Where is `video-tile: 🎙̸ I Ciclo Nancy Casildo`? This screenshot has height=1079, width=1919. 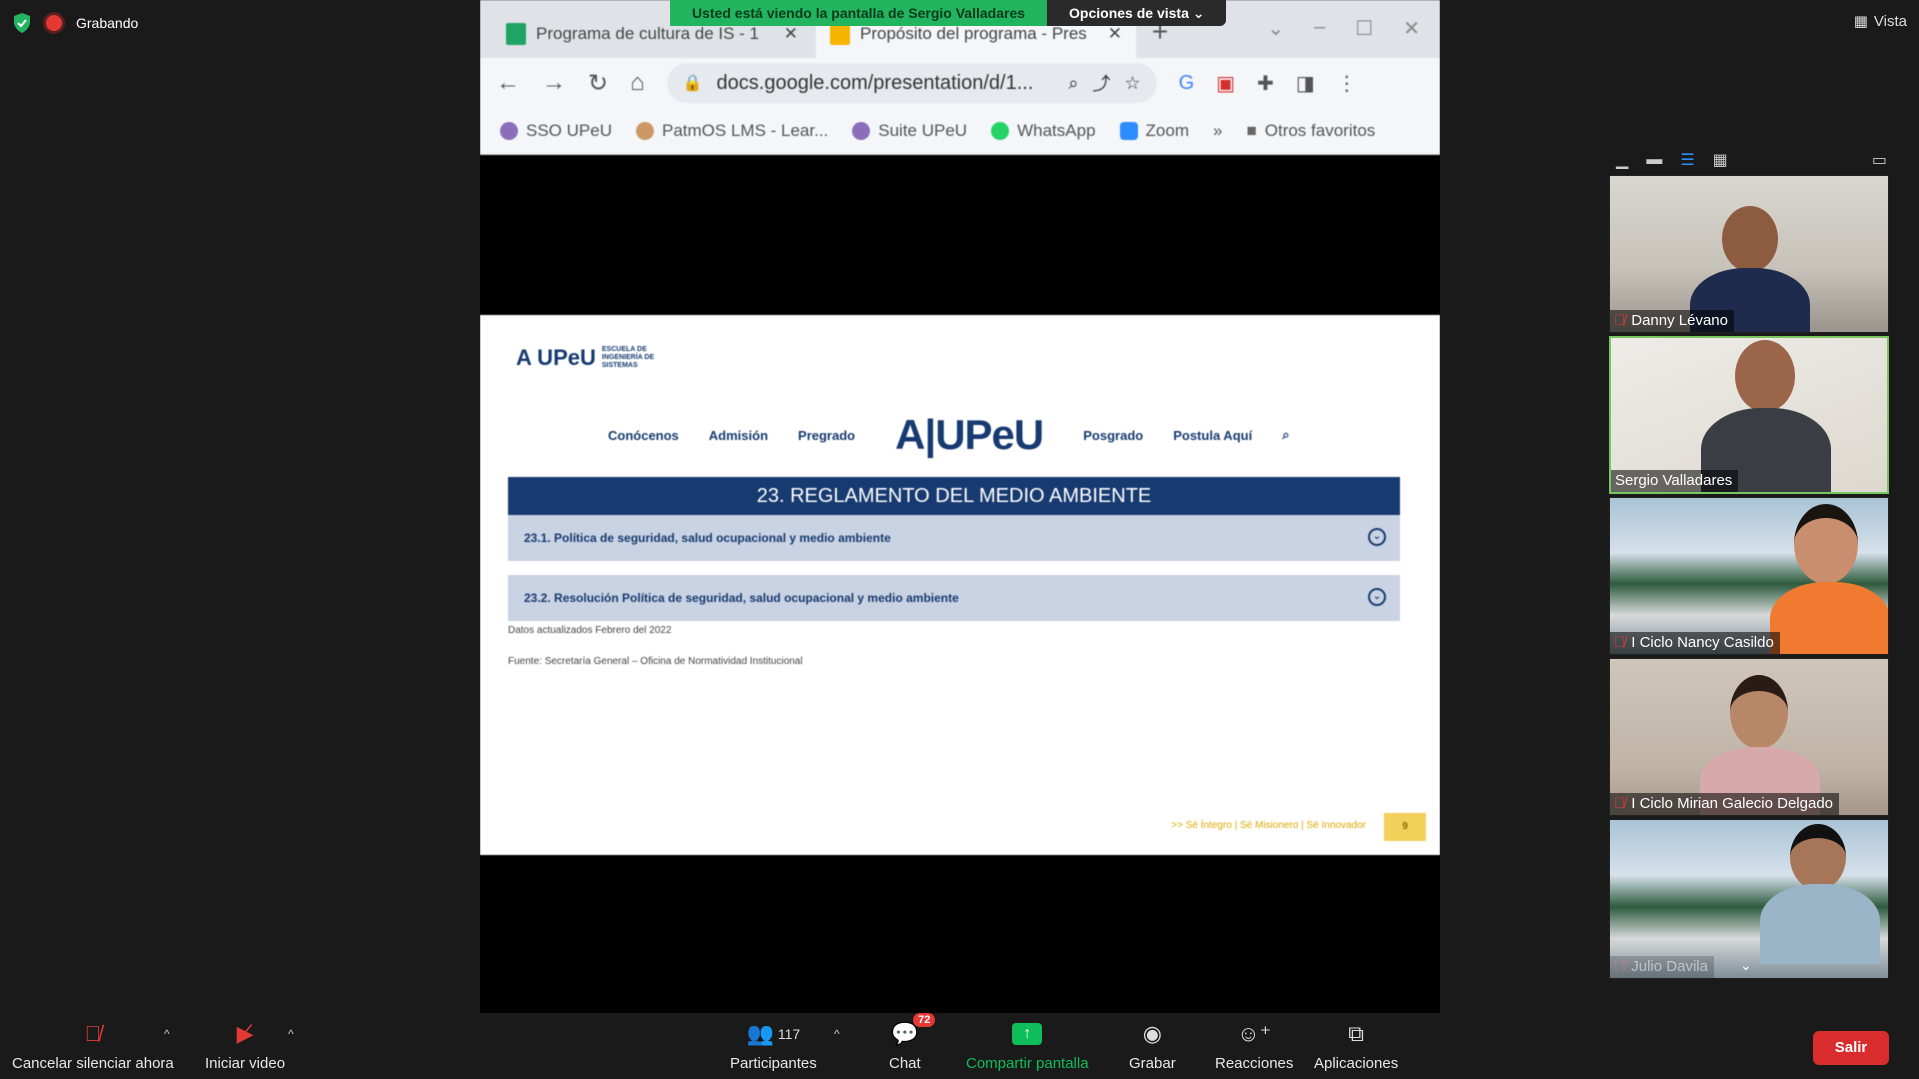 video-tile: 🎙̸ I Ciclo Nancy Casildo is located at coordinates (1749, 576).